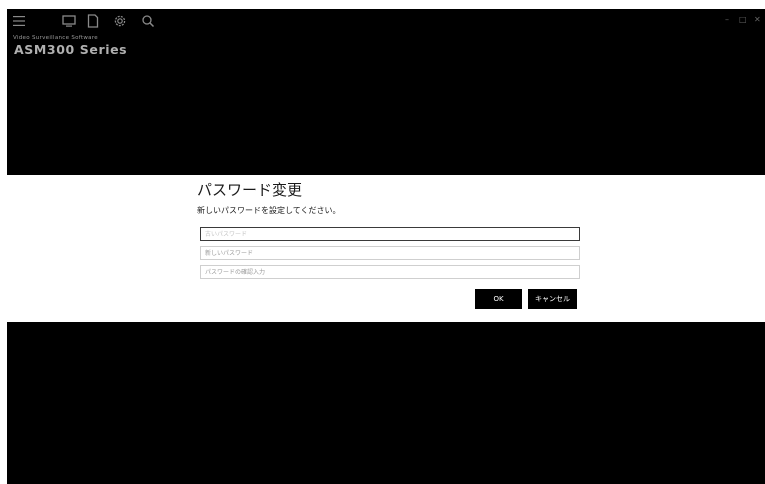  What do you see at coordinates (727, 20) in the screenshot?
I see `minimize-button: –` at bounding box center [727, 20].